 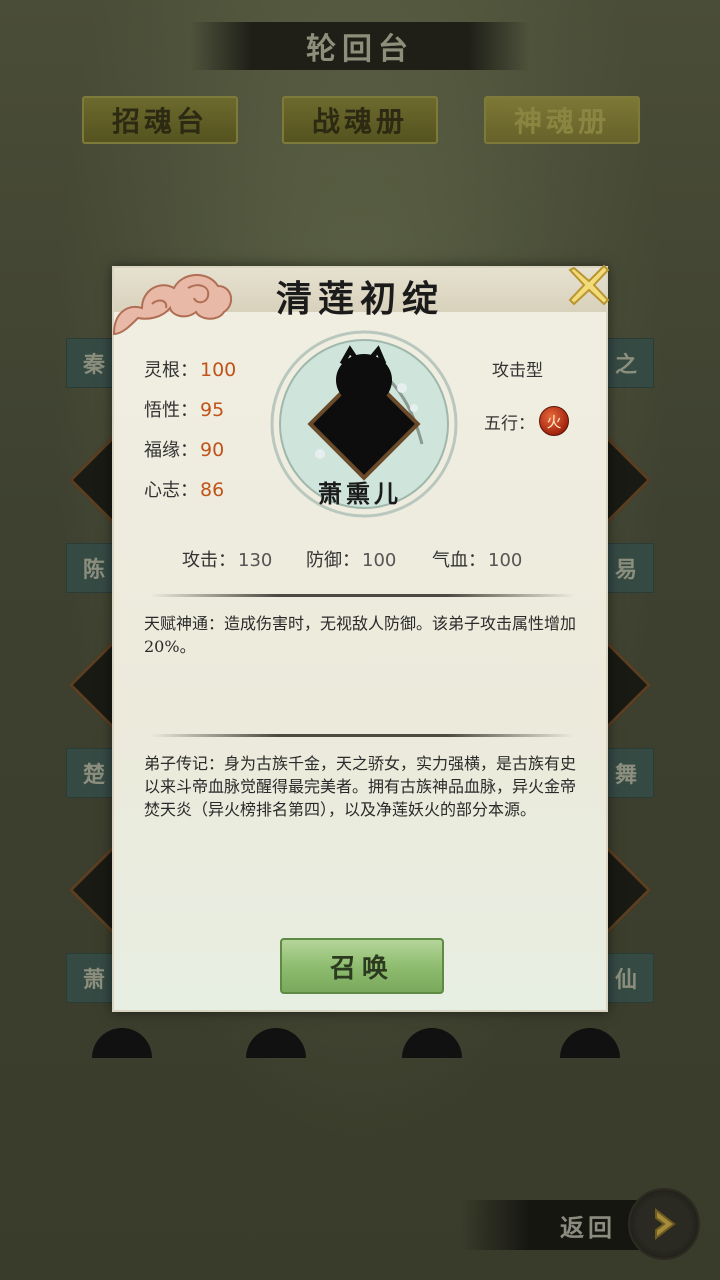 I want to click on back-button: 返回, so click(x=580, y=1224).